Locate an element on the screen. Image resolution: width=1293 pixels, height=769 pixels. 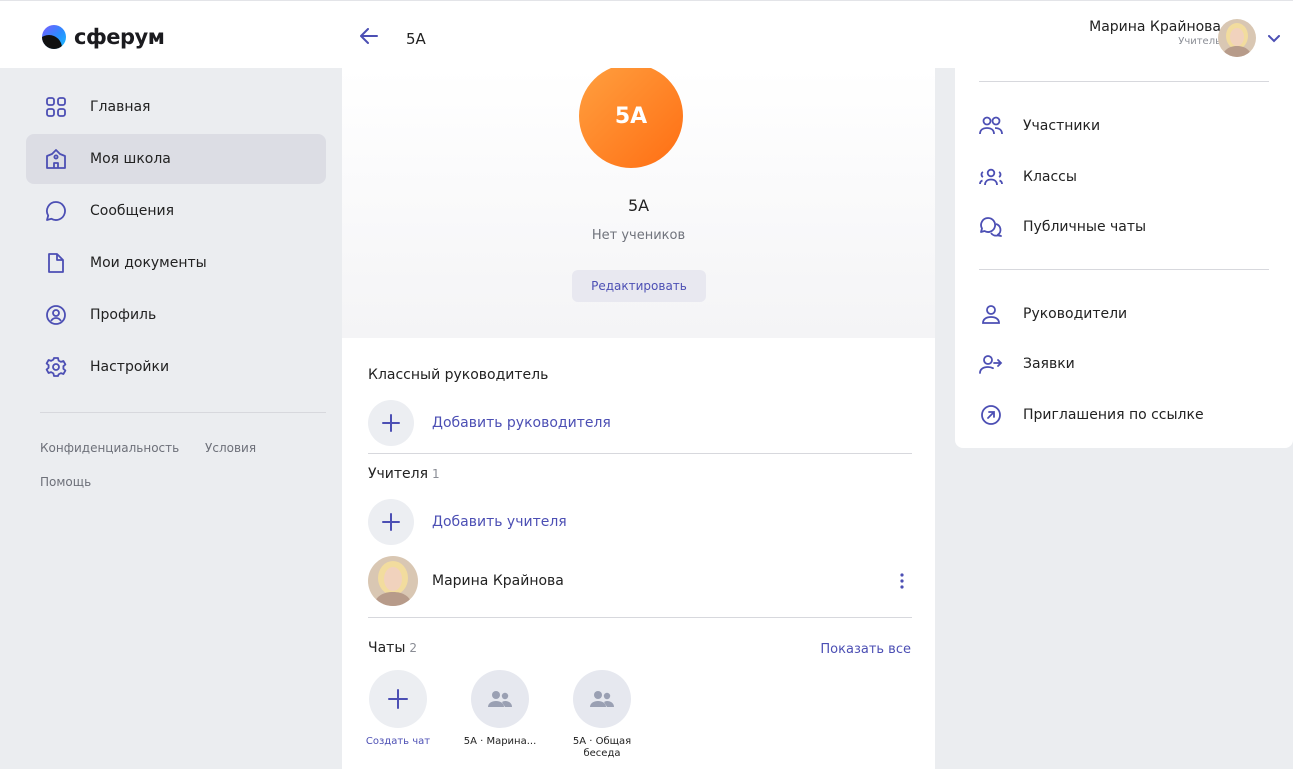
chats-count: 2 is located at coordinates (413, 648).